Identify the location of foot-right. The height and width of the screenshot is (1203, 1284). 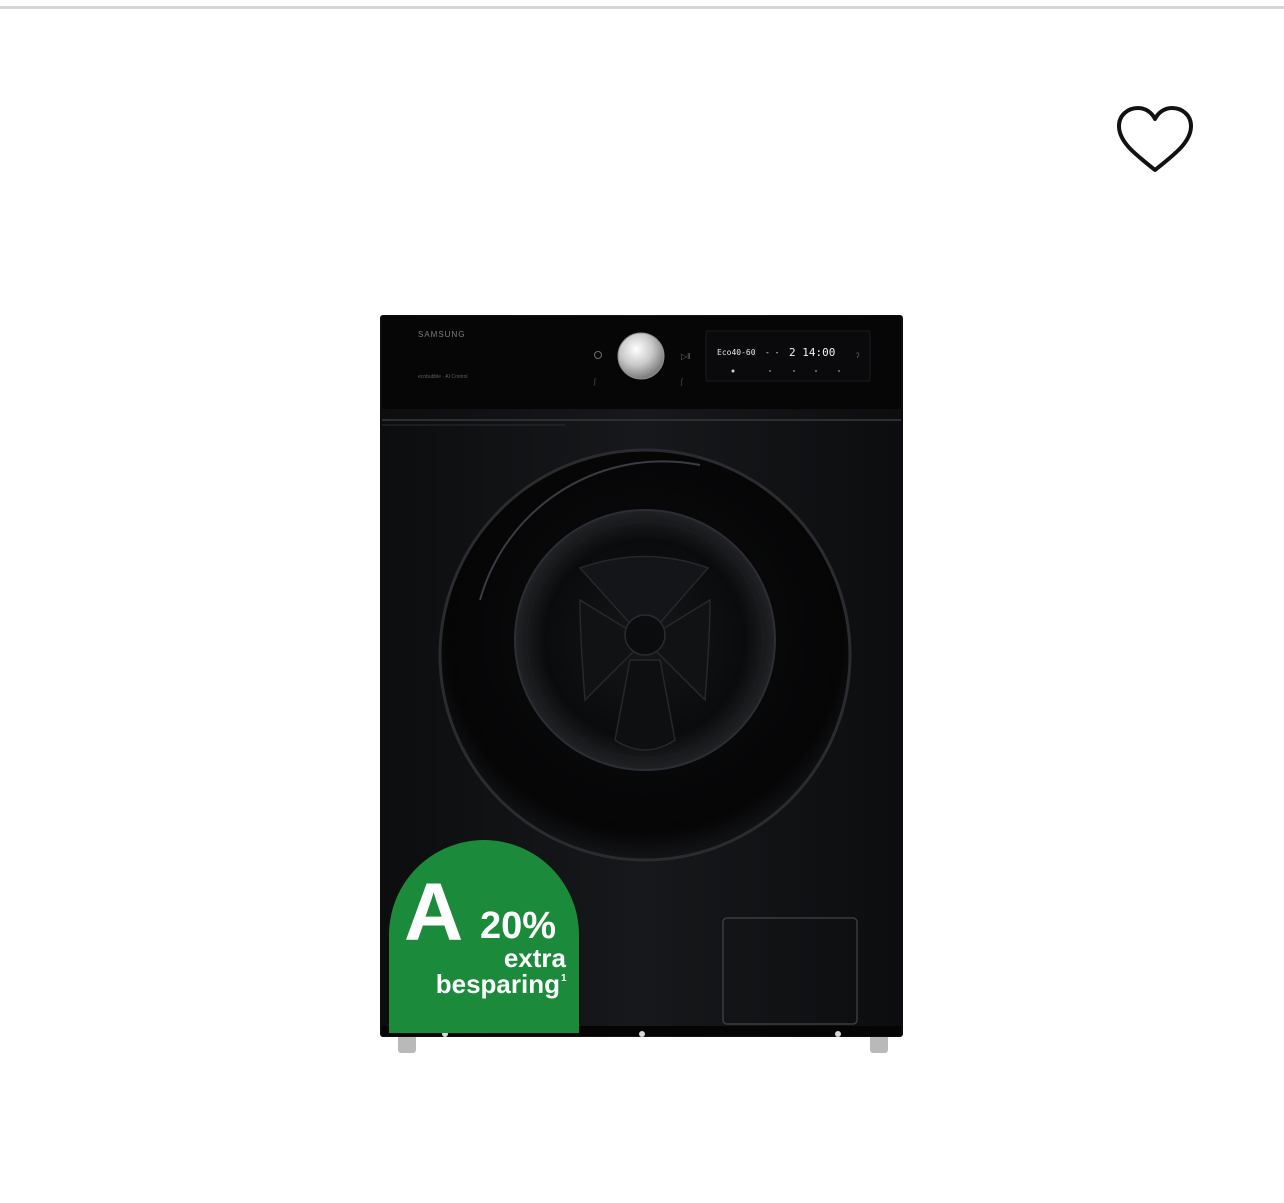
(879, 1044).